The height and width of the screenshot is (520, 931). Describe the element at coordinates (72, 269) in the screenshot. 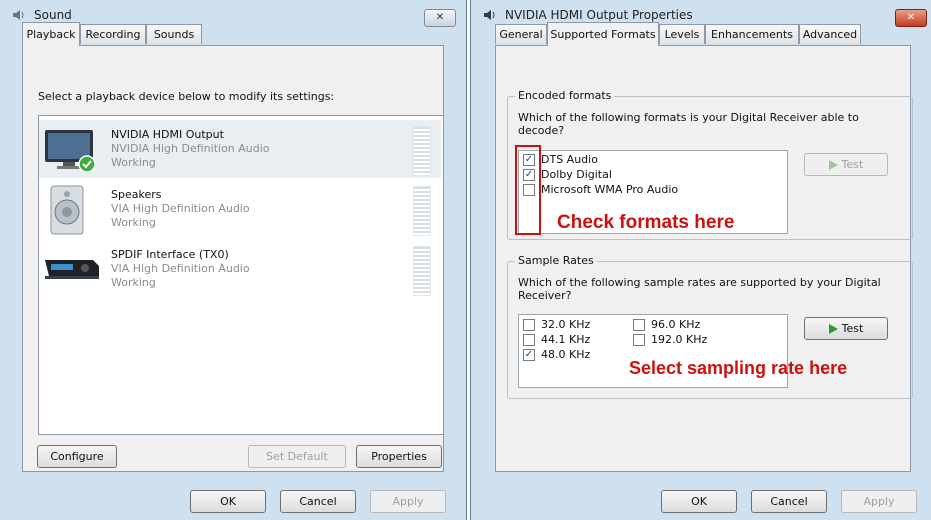

I see `receiver-device-icon` at that location.